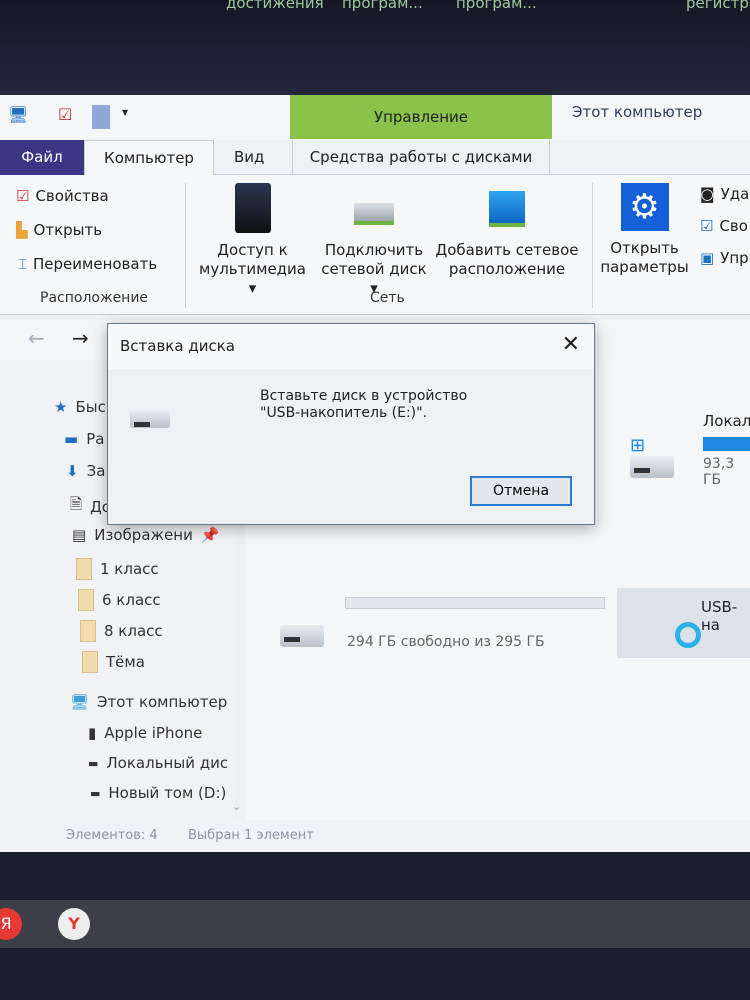 The image size is (750, 1000). What do you see at coordinates (90, 506) in the screenshot?
I see `nav-documents: 🗎 До` at bounding box center [90, 506].